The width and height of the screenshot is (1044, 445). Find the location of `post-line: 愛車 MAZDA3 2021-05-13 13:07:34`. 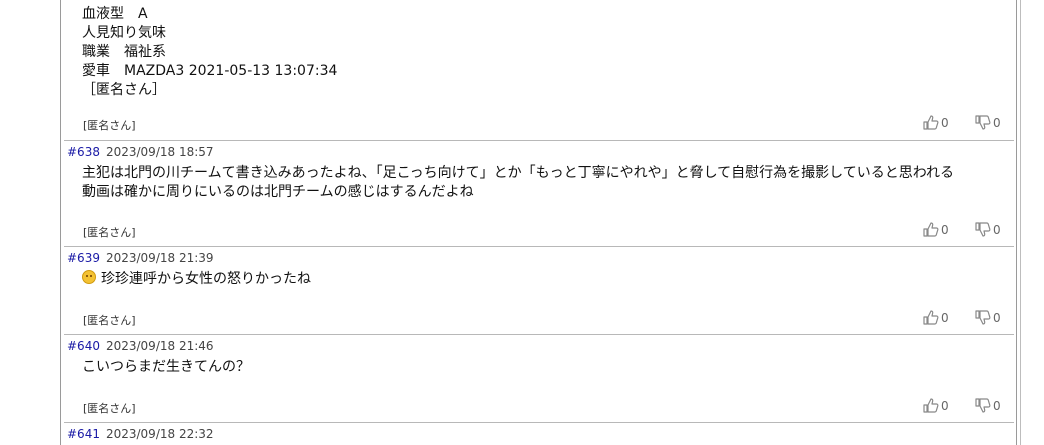

post-line: 愛車 MAZDA3 2021-05-13 13:07:34 is located at coordinates (210, 71).